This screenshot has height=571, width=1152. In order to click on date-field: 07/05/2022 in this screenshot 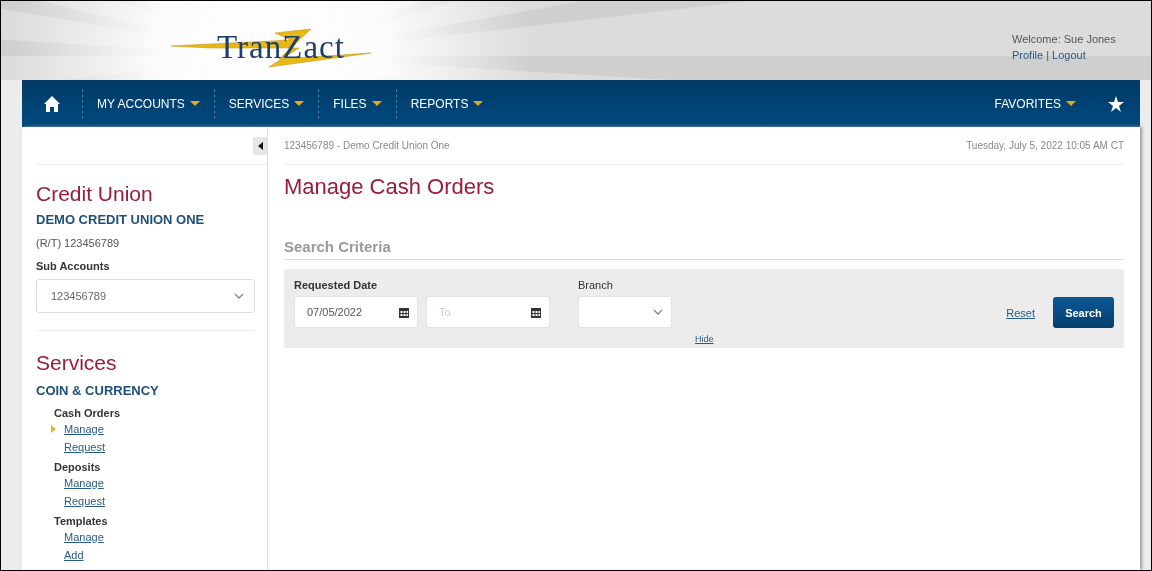, I will do `click(356, 312)`.